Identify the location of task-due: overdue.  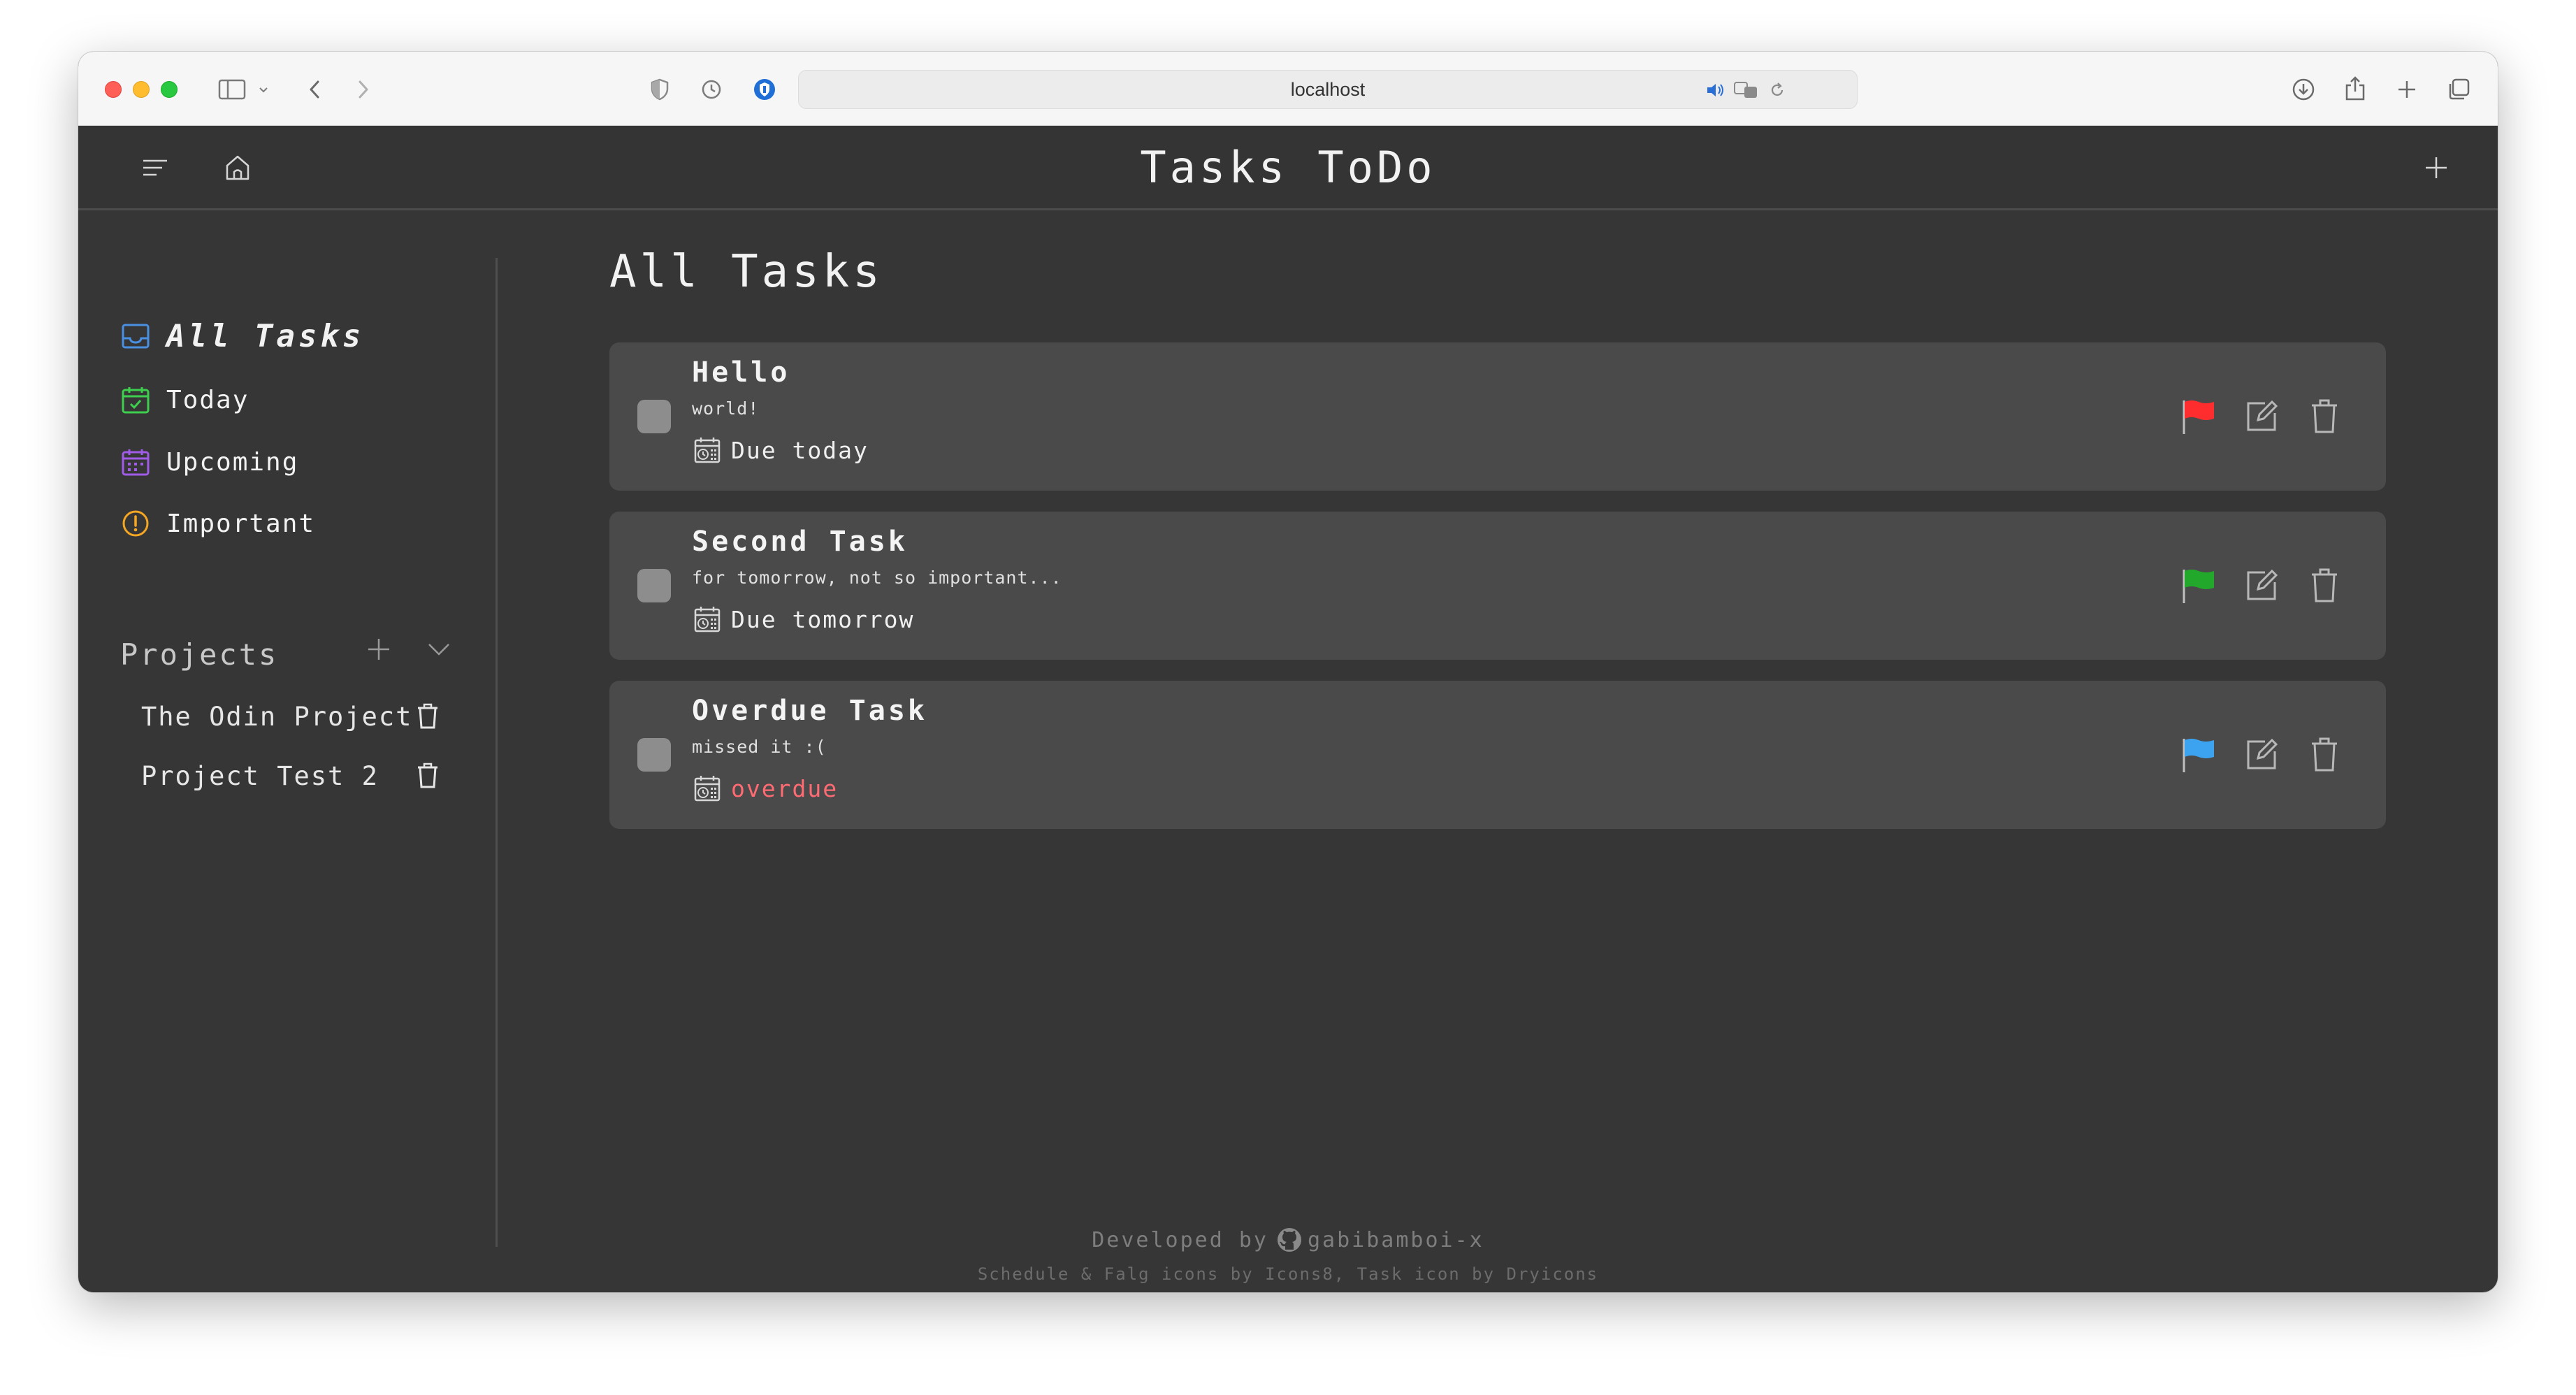
(765, 788).